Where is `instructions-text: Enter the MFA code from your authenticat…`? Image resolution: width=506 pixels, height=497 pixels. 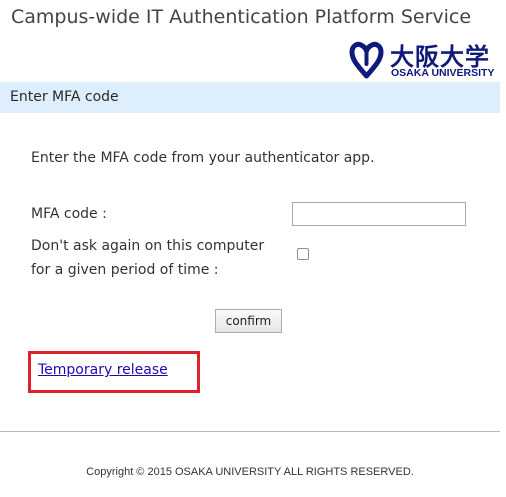
instructions-text: Enter the MFA code from your authenticat… is located at coordinates (203, 158).